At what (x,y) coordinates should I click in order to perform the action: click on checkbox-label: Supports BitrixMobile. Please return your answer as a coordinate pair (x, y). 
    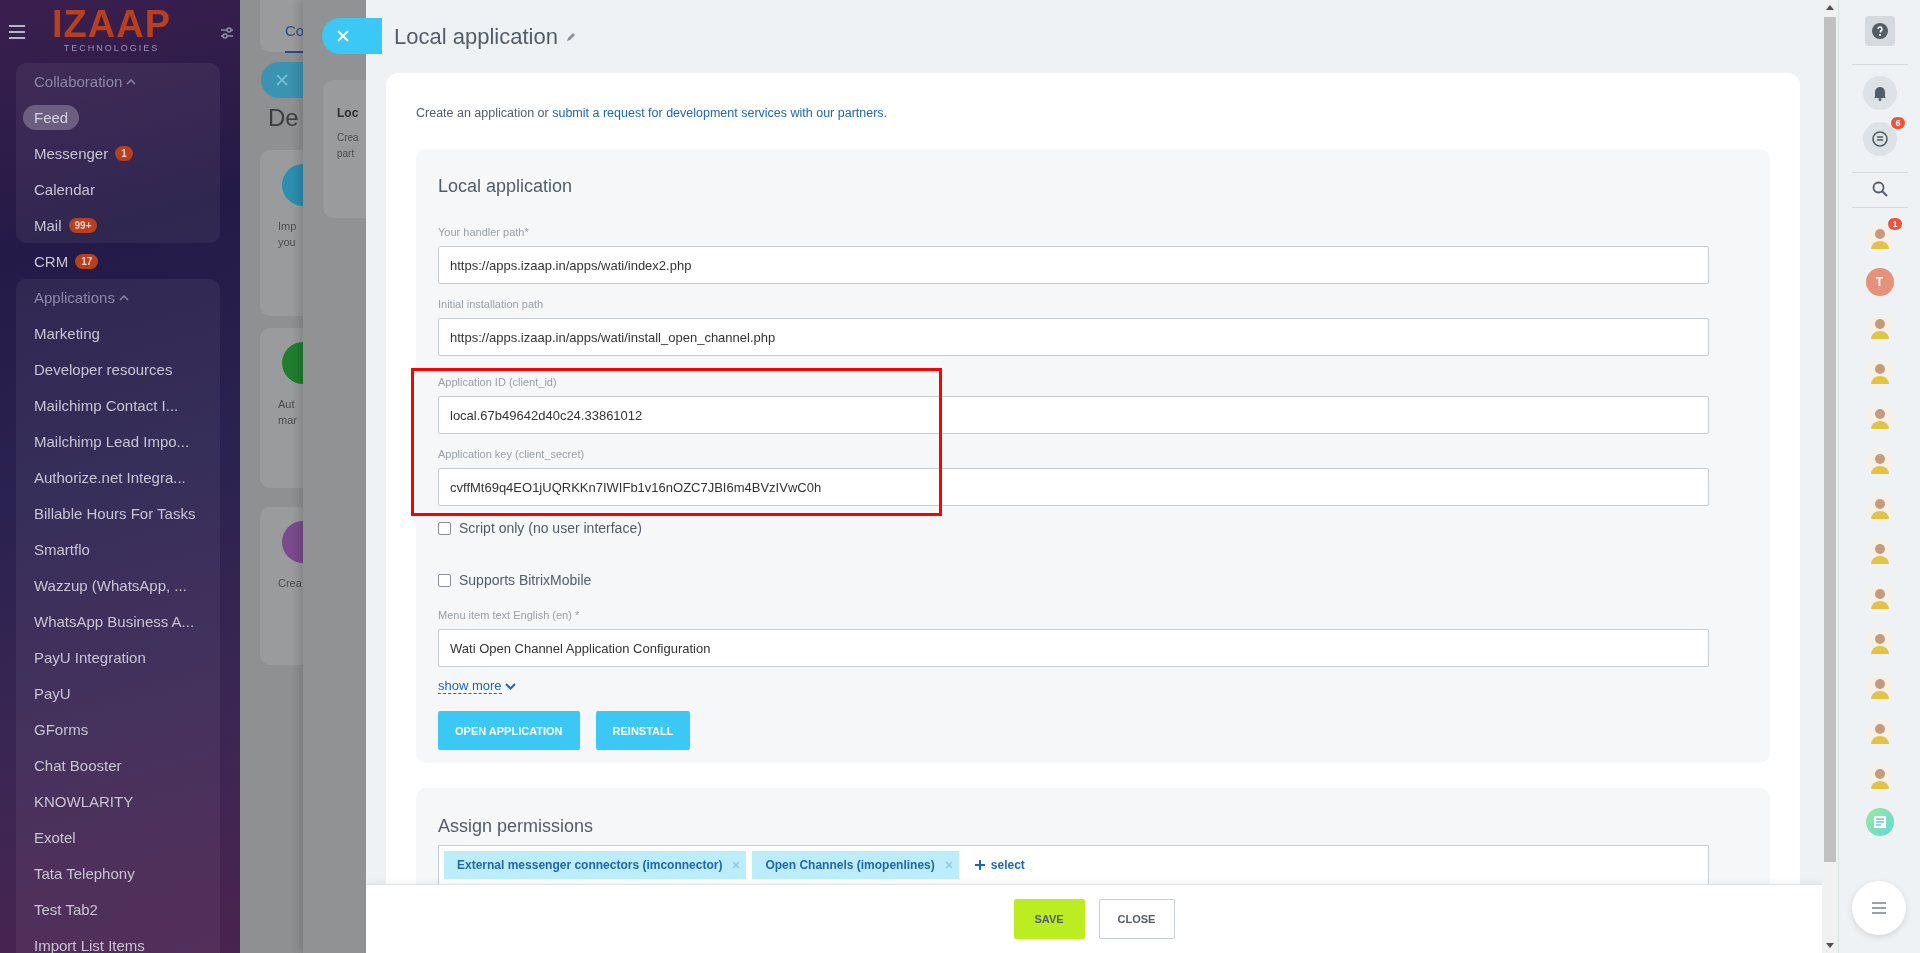
    Looking at the image, I should click on (525, 580).